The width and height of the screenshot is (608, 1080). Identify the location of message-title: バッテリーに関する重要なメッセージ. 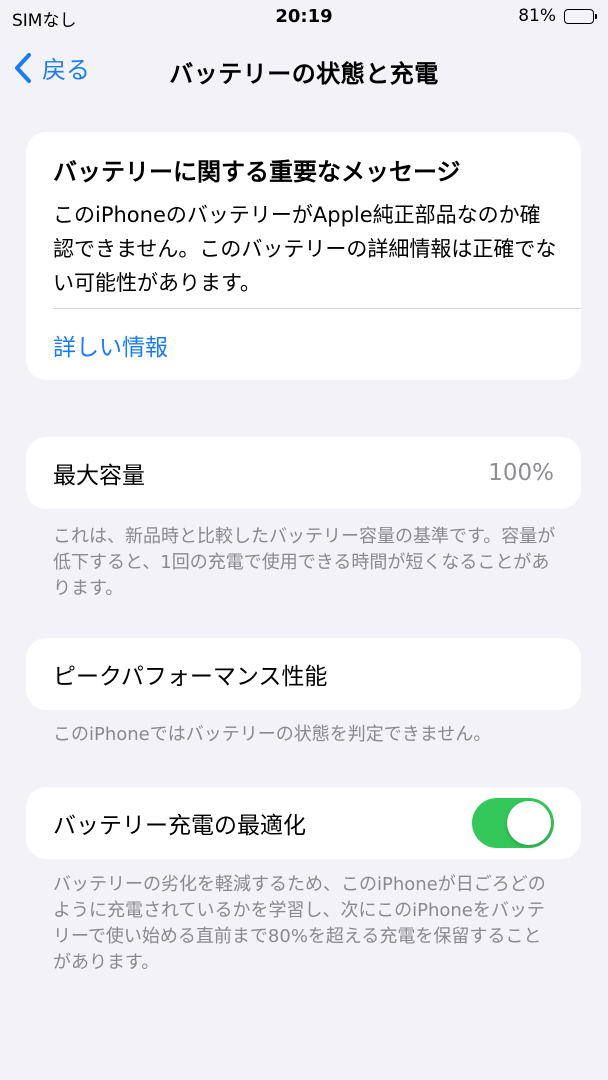
(257, 172).